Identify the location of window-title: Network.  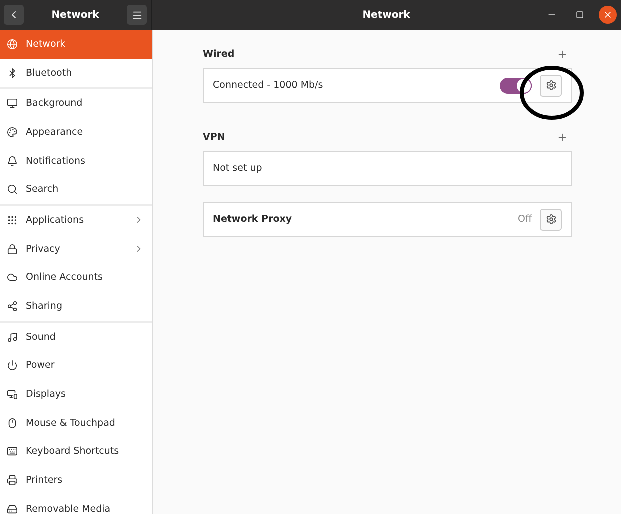
(386, 15).